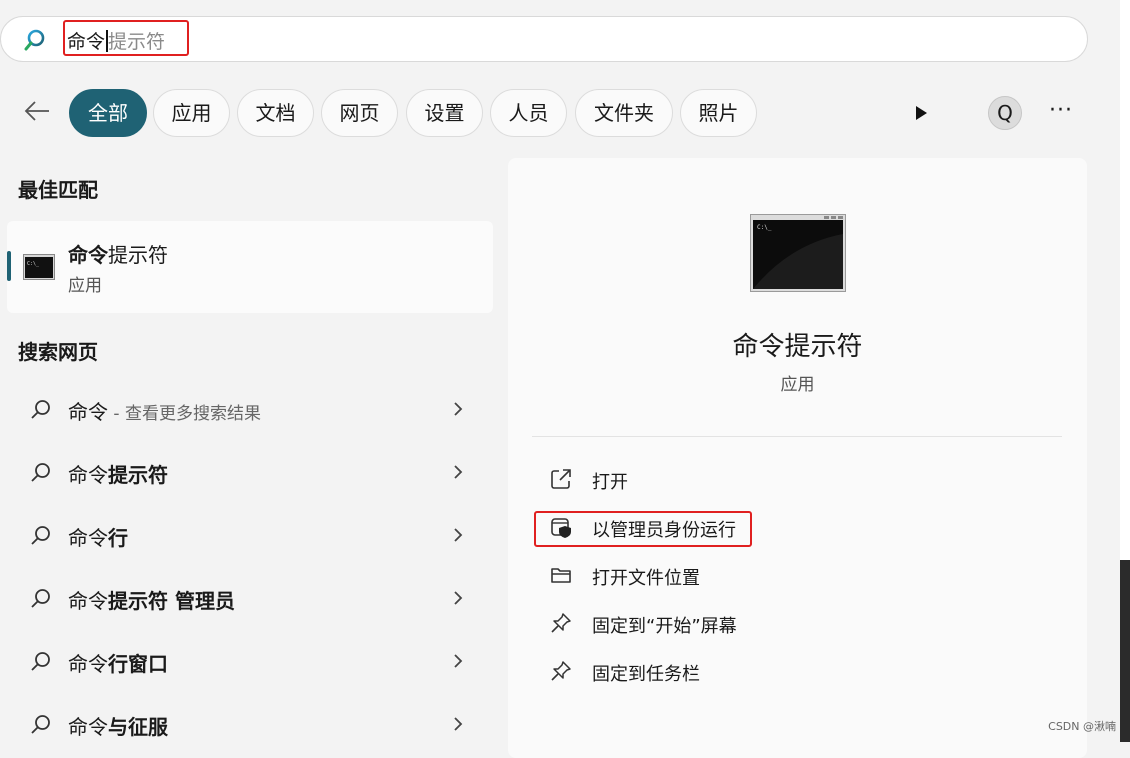 This screenshot has height=758, width=1130. I want to click on action-label: 打开, so click(610, 482).